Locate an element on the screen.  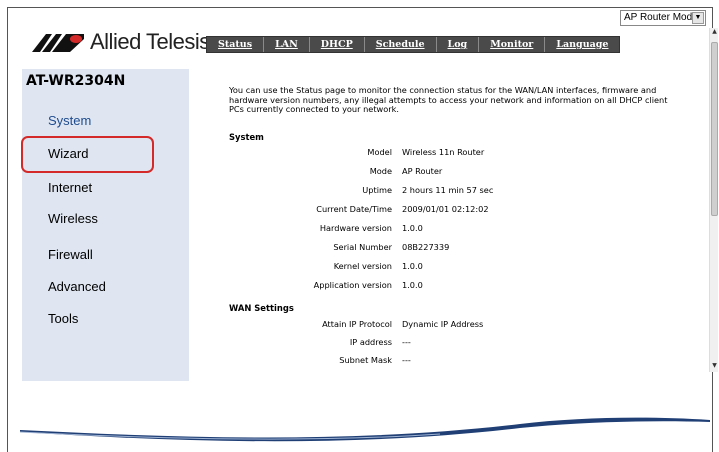
brand-name: Allied Telesis is located at coordinates (150, 41).